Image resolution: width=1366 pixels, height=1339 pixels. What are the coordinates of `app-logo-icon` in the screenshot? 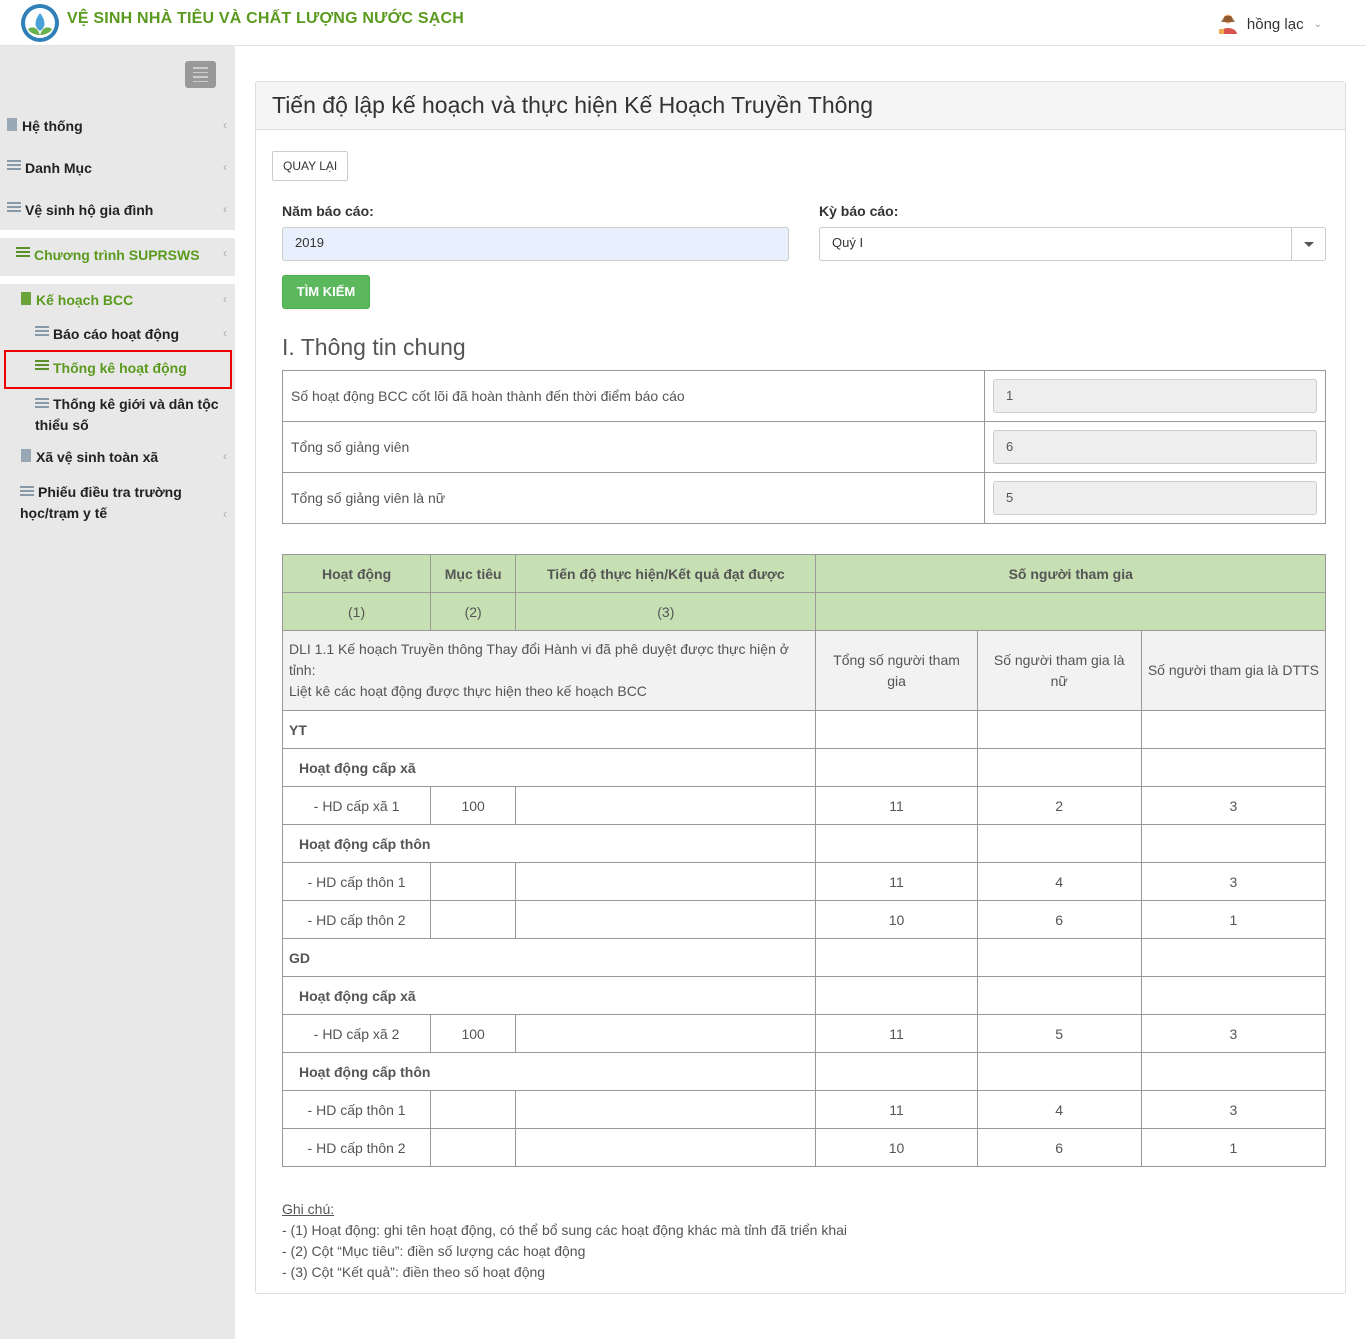 It's located at (40, 23).